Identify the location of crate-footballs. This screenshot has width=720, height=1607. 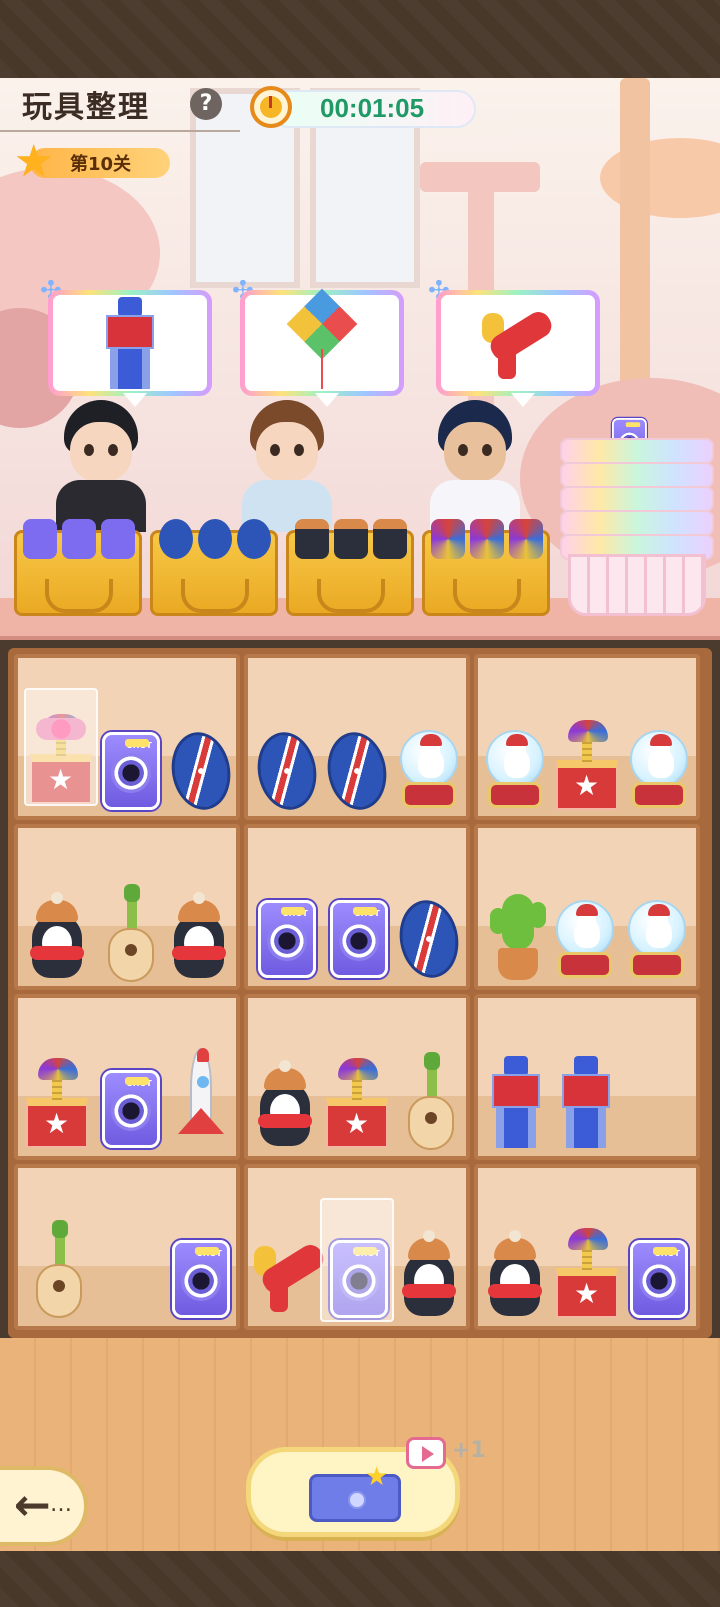
(214, 567).